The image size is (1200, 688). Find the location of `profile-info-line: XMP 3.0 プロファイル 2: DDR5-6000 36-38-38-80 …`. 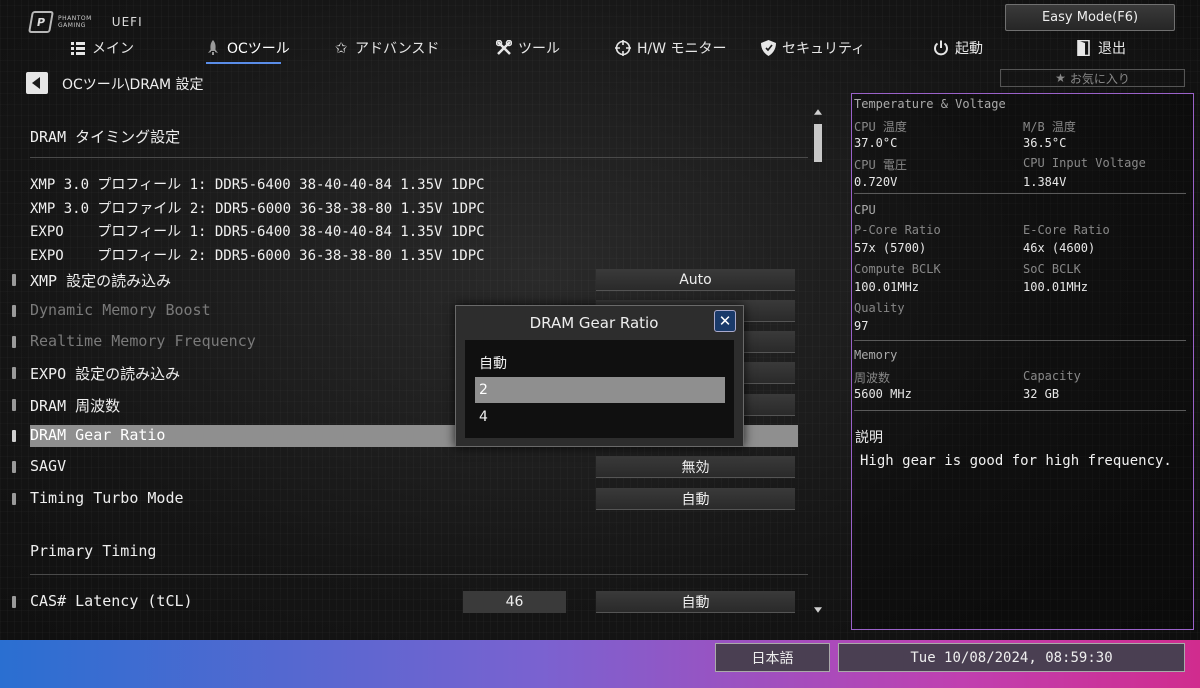

profile-info-line: XMP 3.0 プロファイル 2: DDR5-6000 36-38-38-80 … is located at coordinates (257, 209).